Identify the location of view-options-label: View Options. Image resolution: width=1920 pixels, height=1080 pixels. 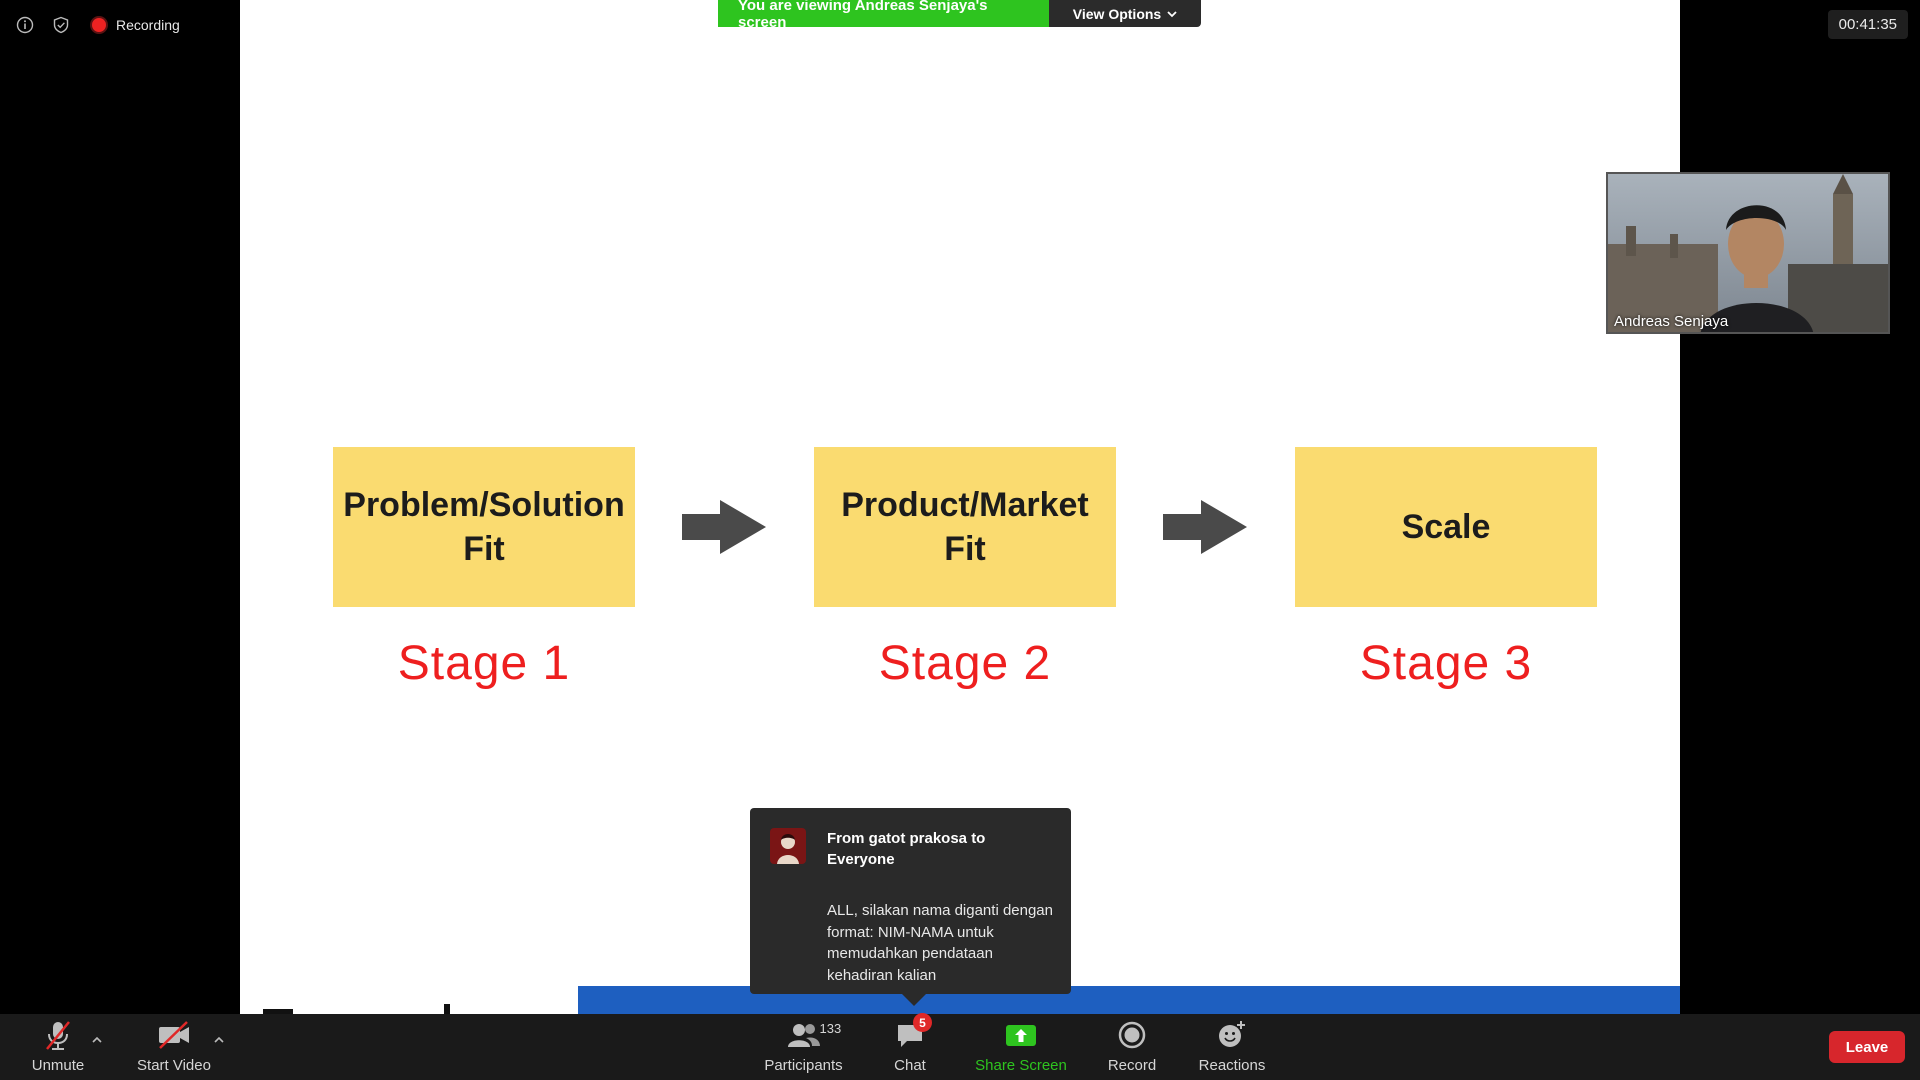
(1117, 13).